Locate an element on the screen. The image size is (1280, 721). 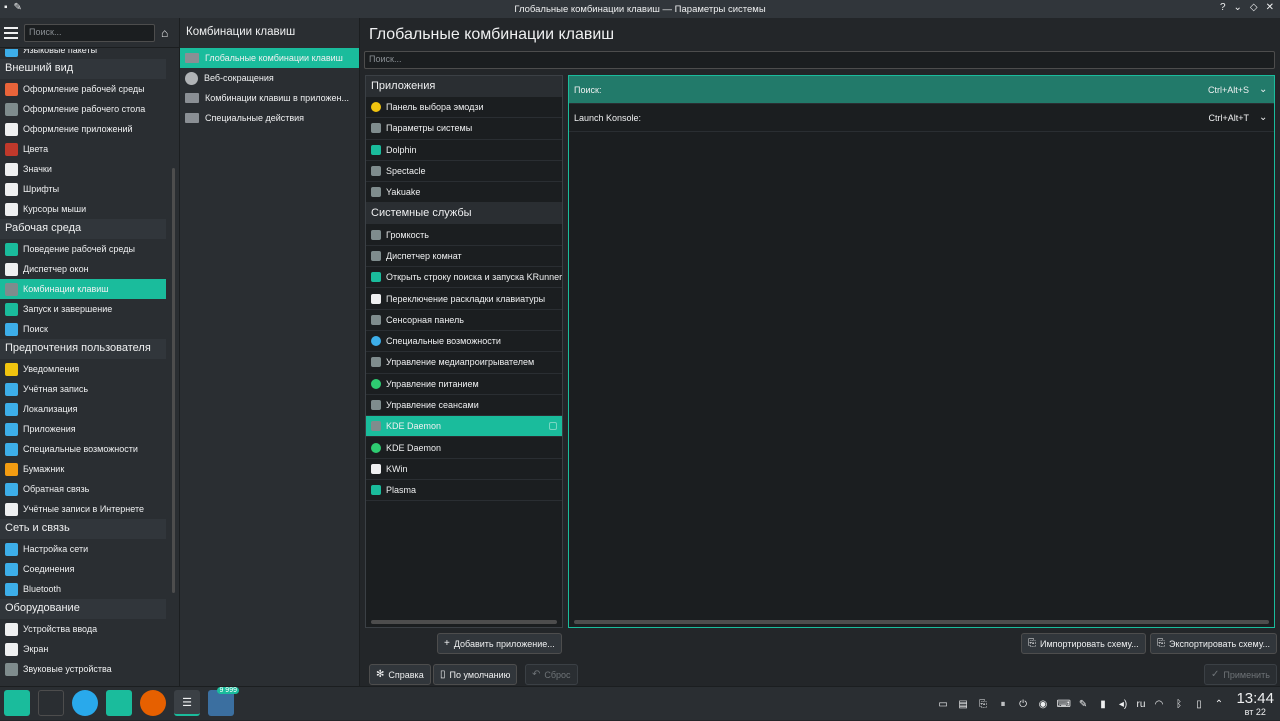
app-list-item: Панель выбора эмодзи is located at coordinates (464, 108).